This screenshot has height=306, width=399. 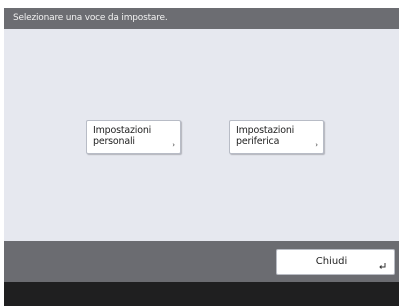 I want to click on footer-bar: Chiudi, so click(x=201, y=261).